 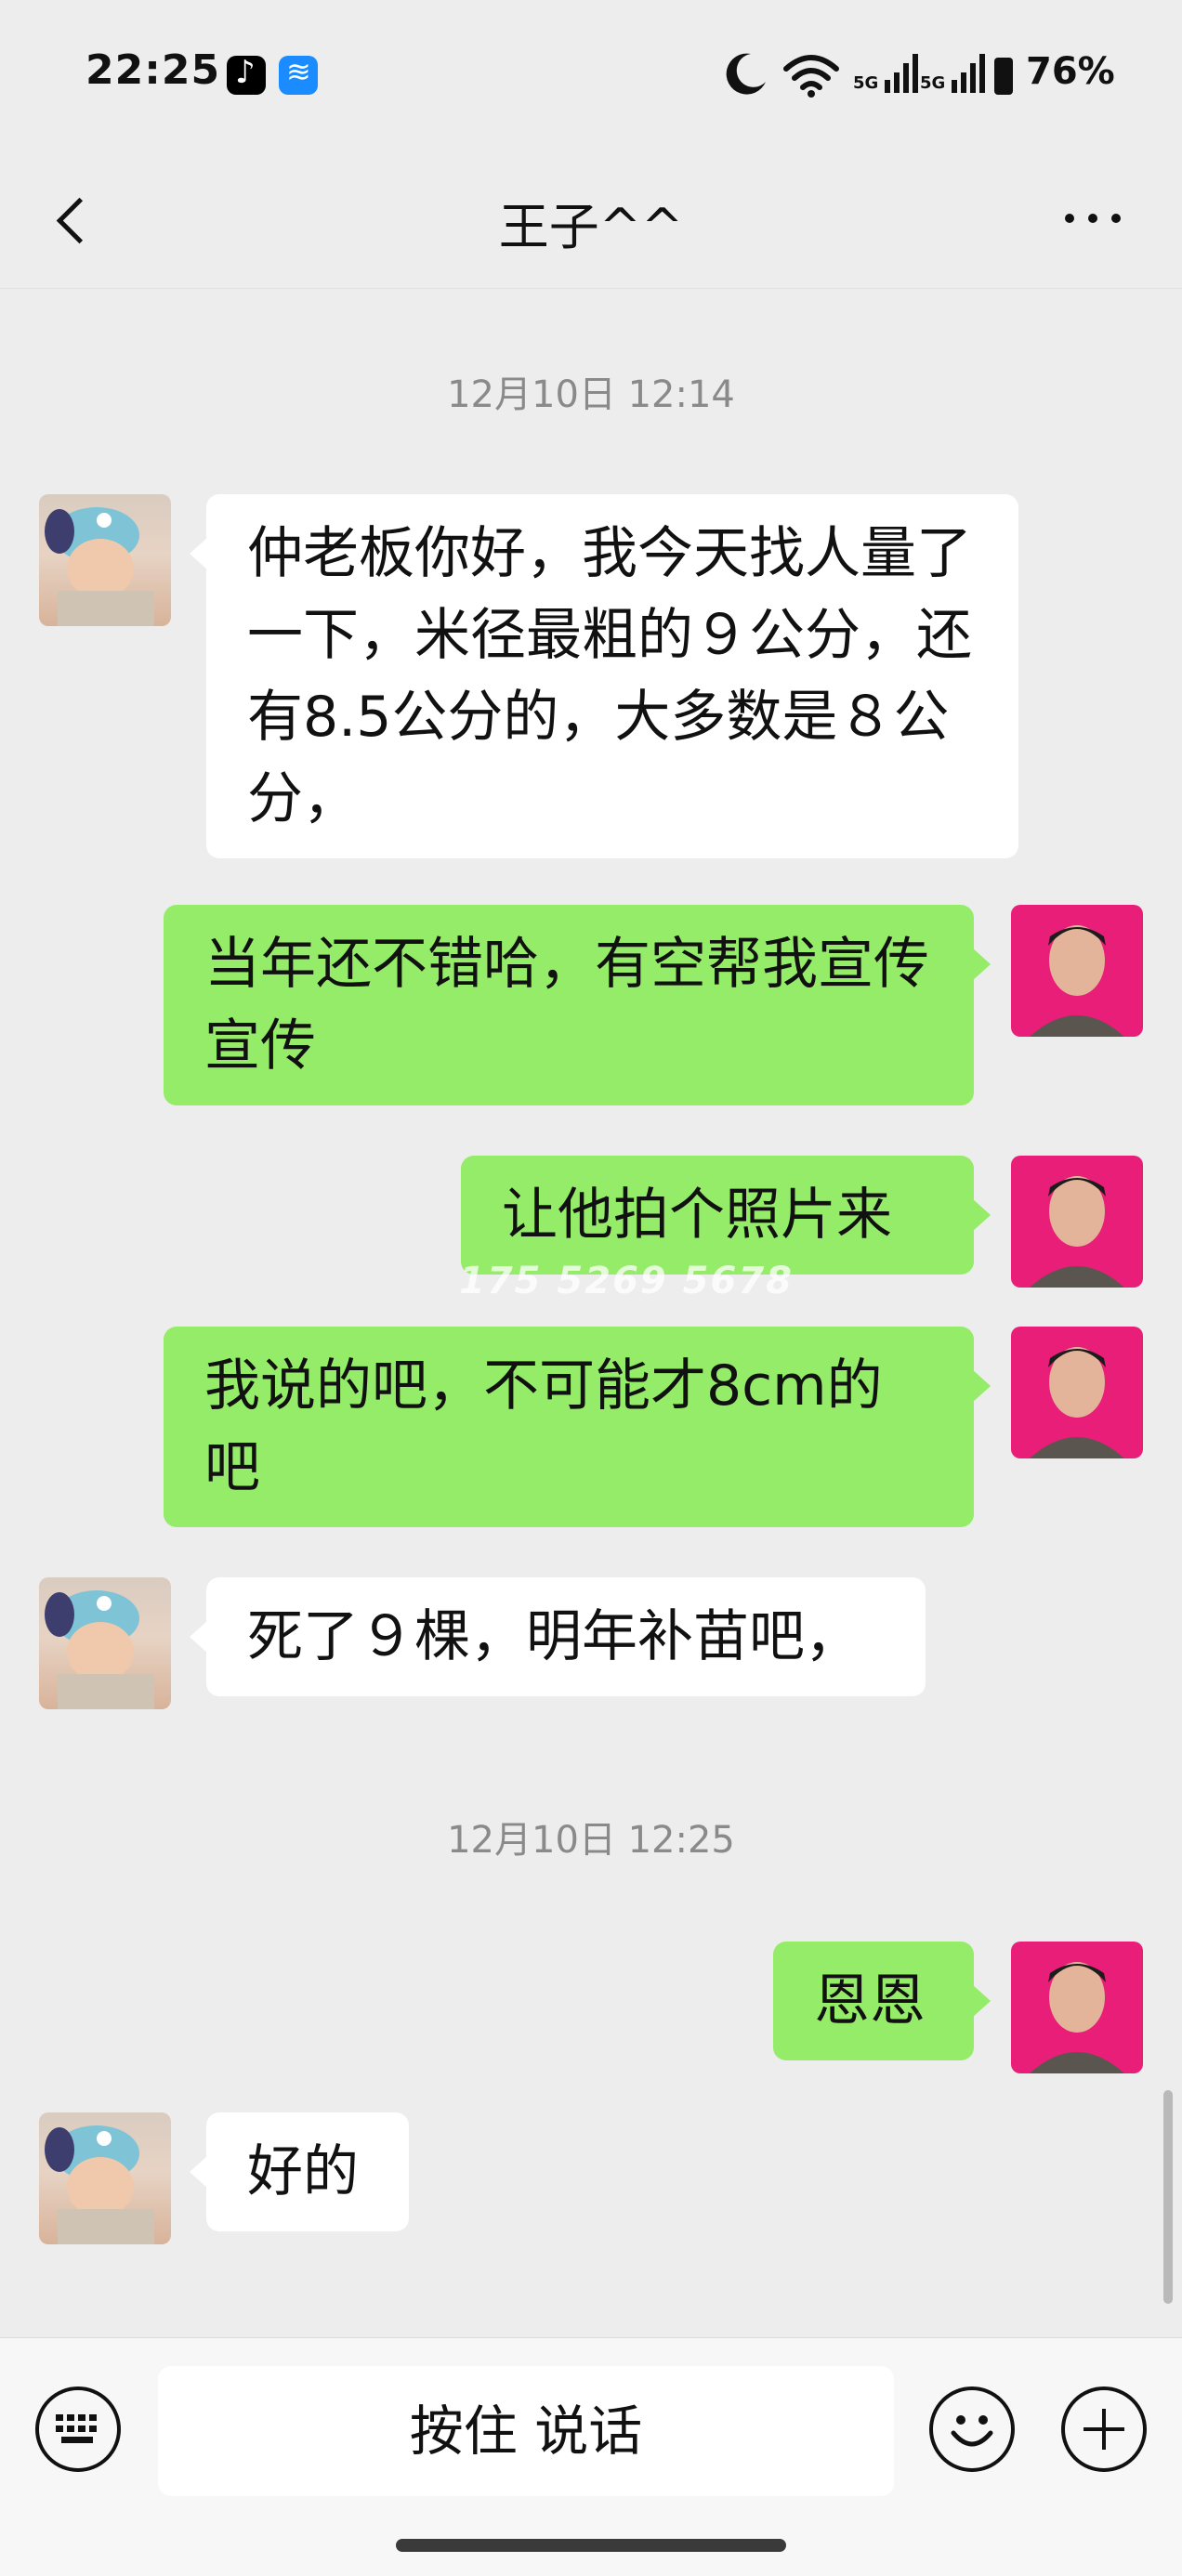 I want to click on emoji-icon, so click(x=972, y=2429).